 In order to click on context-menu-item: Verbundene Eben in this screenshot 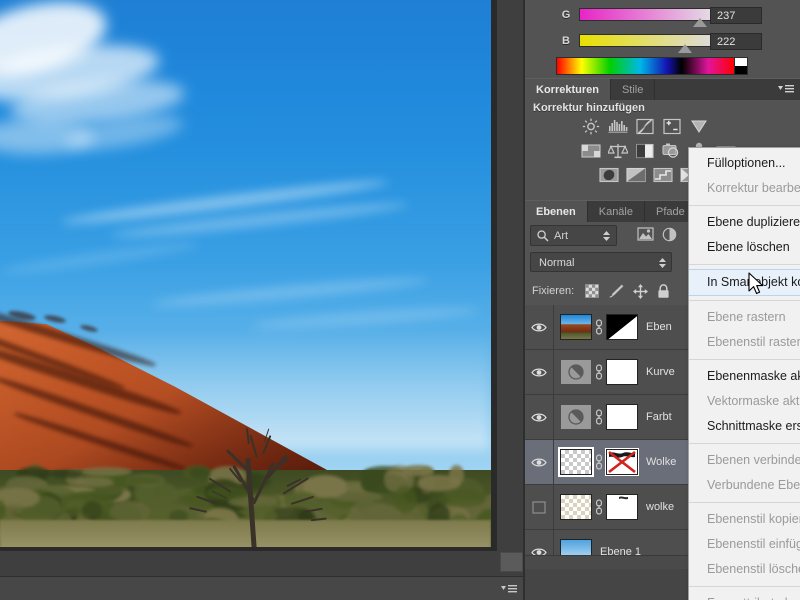, I will do `click(753, 485)`.